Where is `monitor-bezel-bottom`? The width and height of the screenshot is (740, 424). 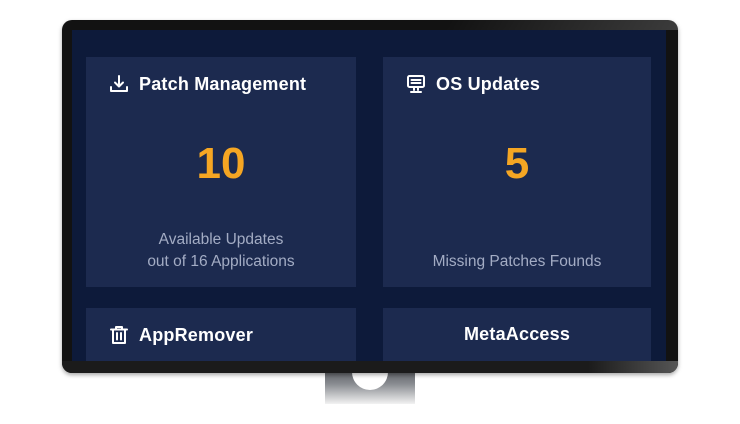 monitor-bezel-bottom is located at coordinates (370, 367).